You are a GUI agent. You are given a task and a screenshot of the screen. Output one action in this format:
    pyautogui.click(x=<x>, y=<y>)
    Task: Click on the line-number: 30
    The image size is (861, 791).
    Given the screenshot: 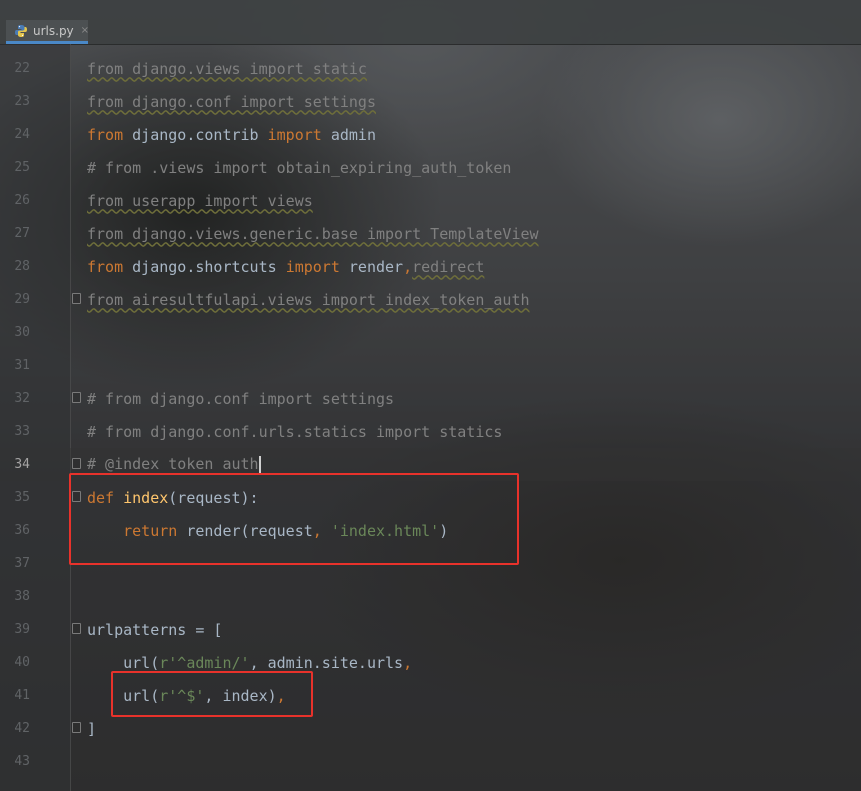 What is the action you would take?
    pyautogui.click(x=22, y=332)
    